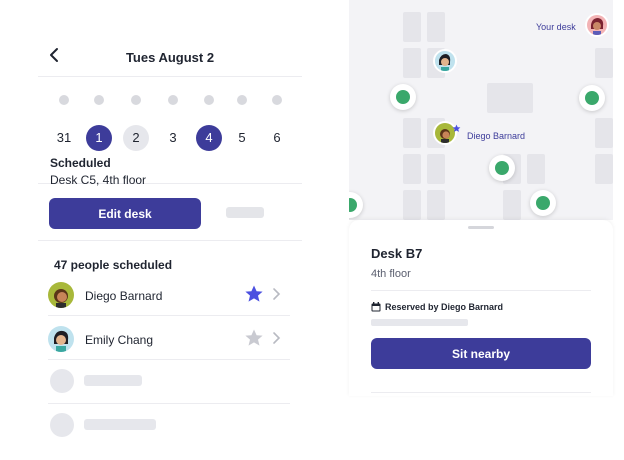 Image resolution: width=624 pixels, height=460 pixels. Describe the element at coordinates (209, 124) in the screenshot. I see `day-4: 4` at that location.